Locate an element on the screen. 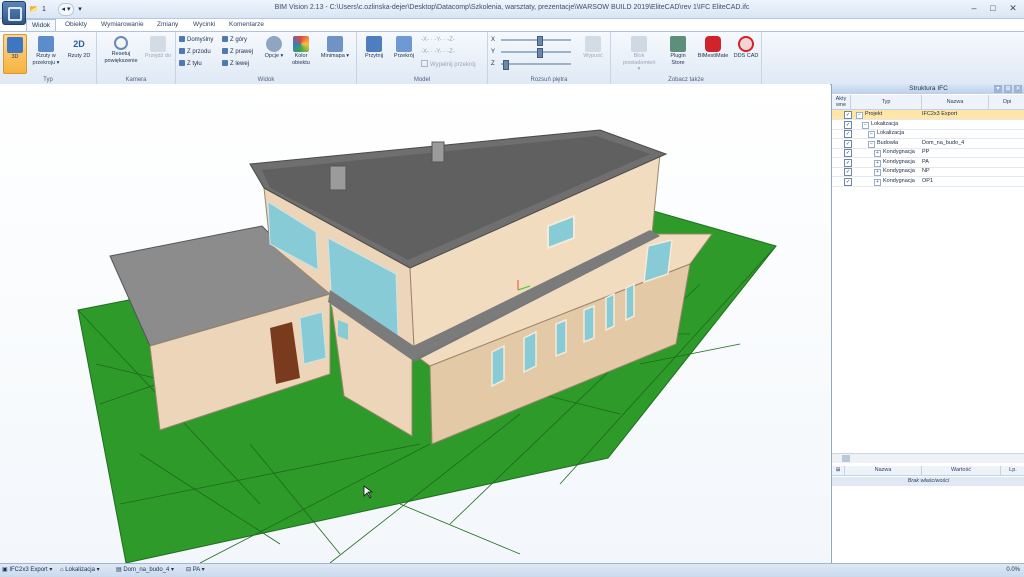  bimestimate-icon is located at coordinates (713, 44).